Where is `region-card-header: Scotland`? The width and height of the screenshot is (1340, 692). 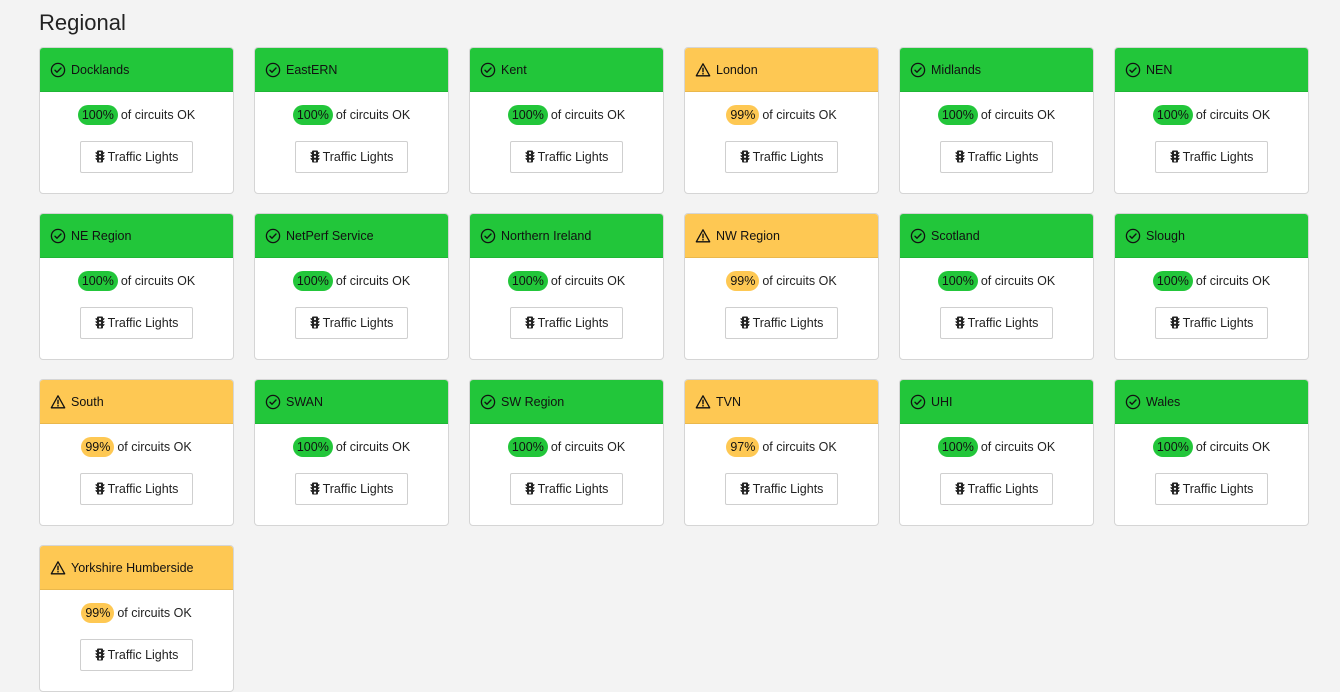 region-card-header: Scotland is located at coordinates (996, 236).